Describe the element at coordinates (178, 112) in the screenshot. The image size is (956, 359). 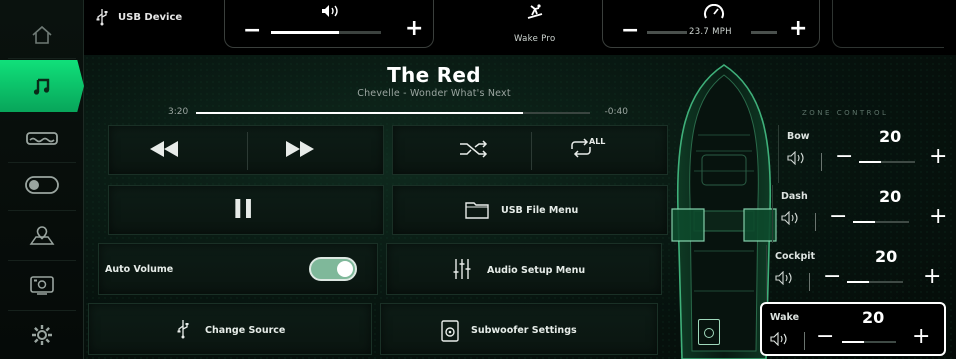
I see `elapsed-time: 3:20` at that location.